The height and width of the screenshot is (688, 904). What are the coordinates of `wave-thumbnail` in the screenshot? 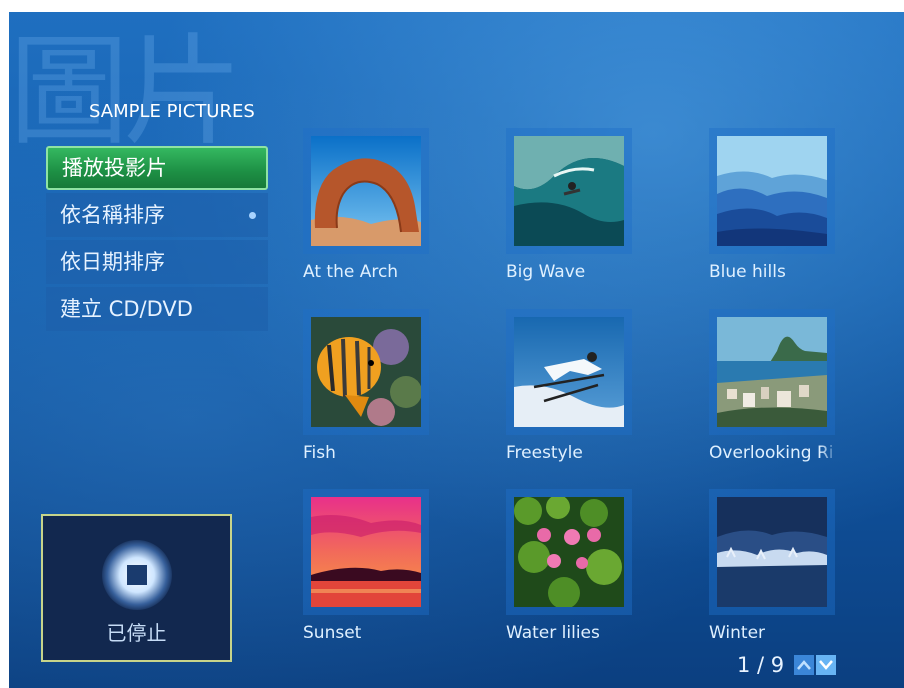 It's located at (569, 191).